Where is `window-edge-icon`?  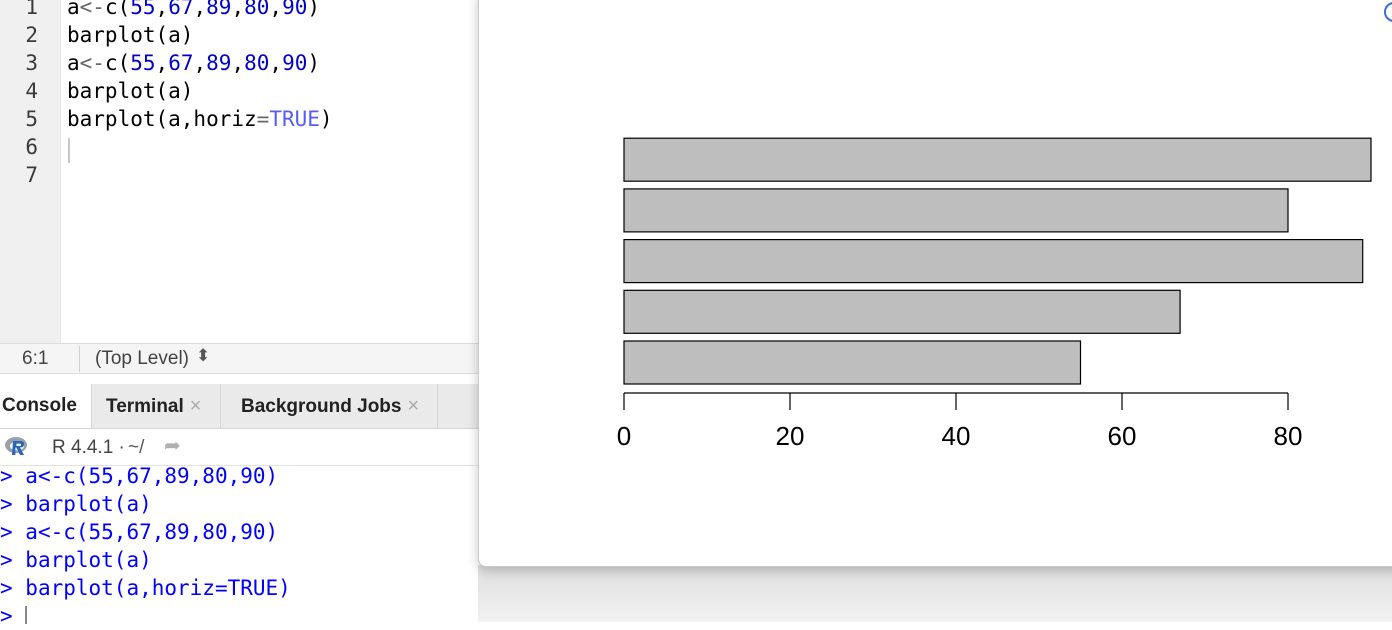
window-edge-icon is located at coordinates (1388, 12).